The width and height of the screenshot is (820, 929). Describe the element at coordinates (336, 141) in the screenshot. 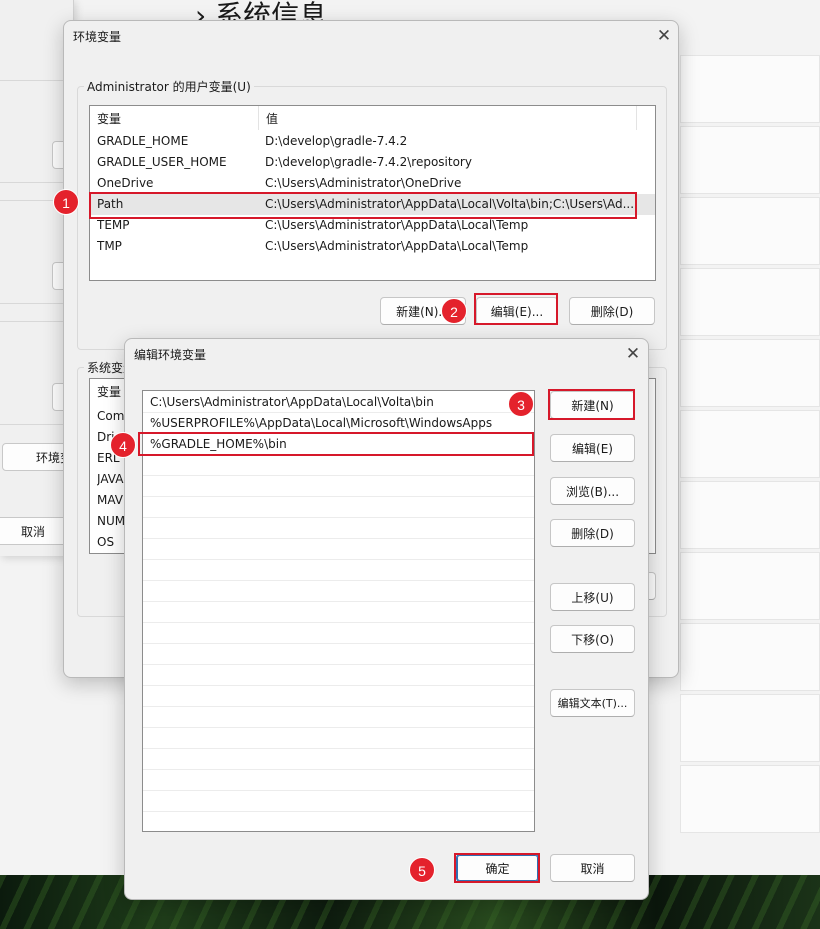

I see `variable-value: D:\develop\gradle-7.4.2` at that location.